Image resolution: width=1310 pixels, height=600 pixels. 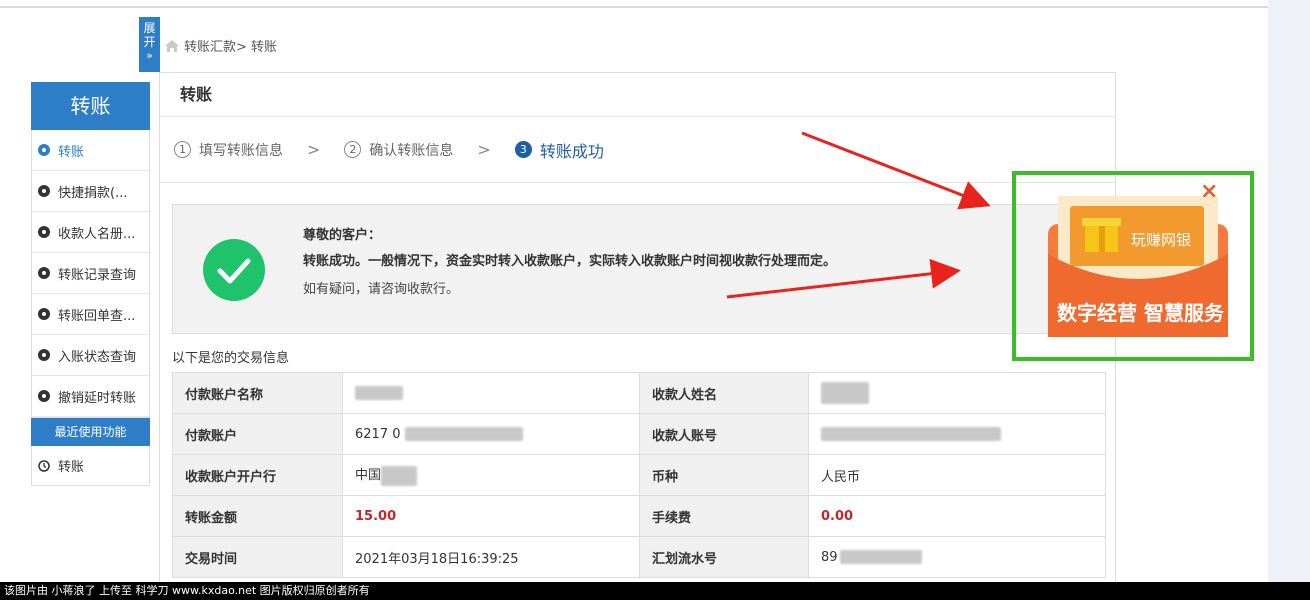 What do you see at coordinates (1140, 311) in the screenshot?
I see `ad-headline: 数字经营 智慧服务` at bounding box center [1140, 311].